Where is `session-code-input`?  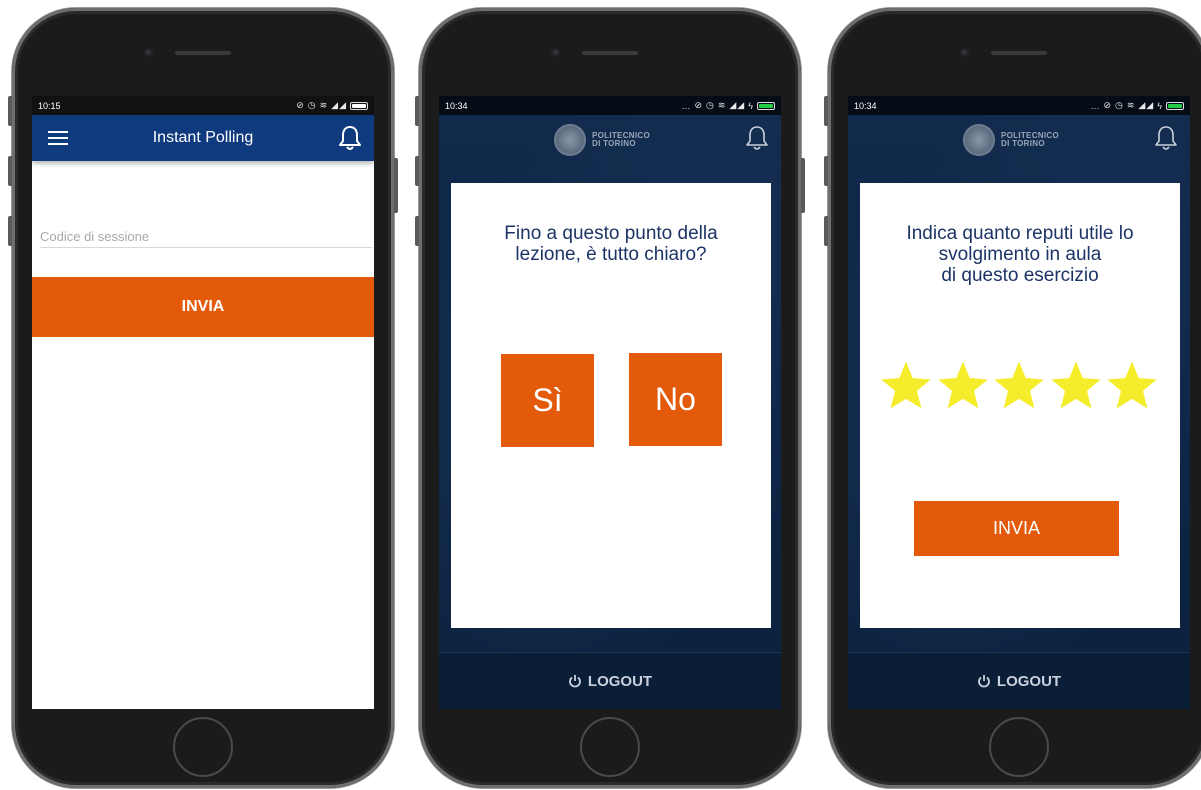 session-code-input is located at coordinates (206, 236).